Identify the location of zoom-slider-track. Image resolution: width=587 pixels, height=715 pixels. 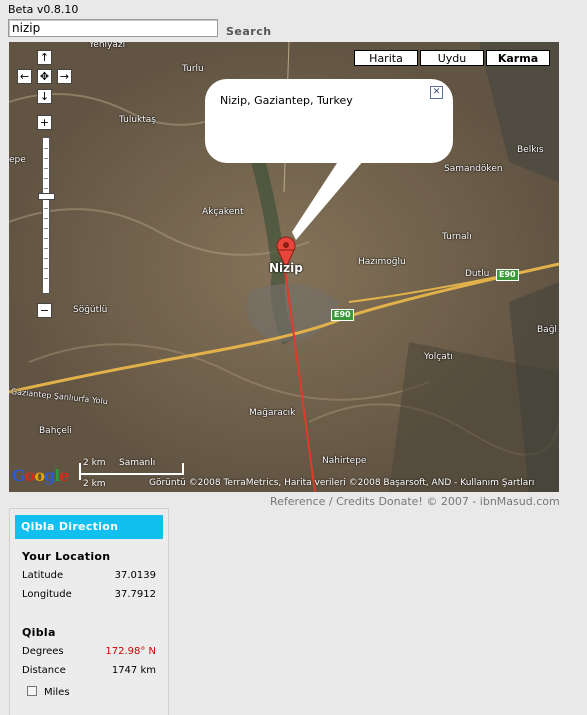
(46, 215).